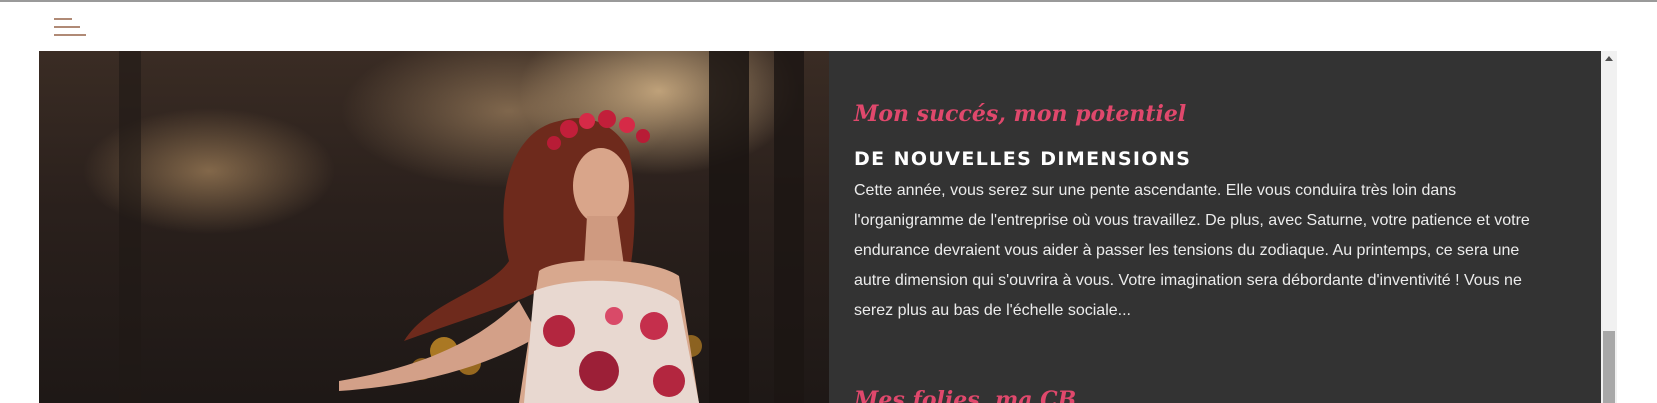 This screenshot has width=1657, height=403. I want to click on section-heading: DE NOUVELLES DIMENSIONS, so click(1023, 159).